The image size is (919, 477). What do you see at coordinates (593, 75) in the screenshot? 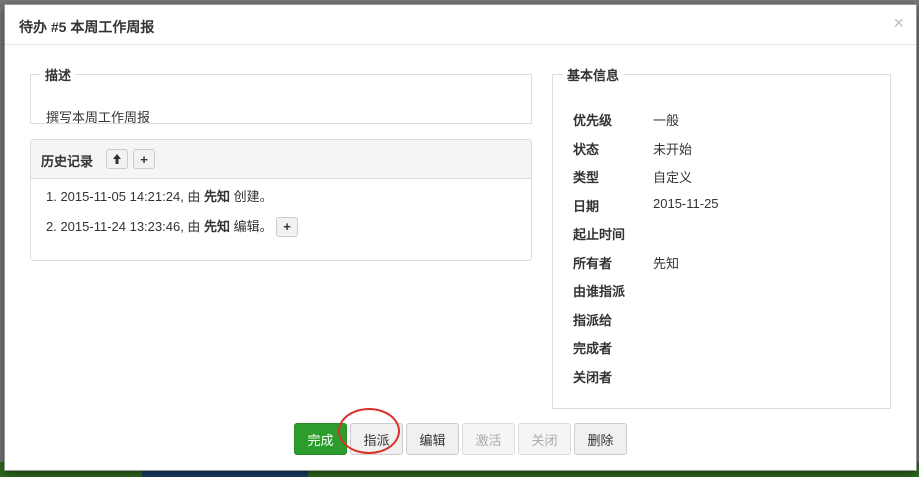
I see `basic-info-legend: 基本信息` at bounding box center [593, 75].